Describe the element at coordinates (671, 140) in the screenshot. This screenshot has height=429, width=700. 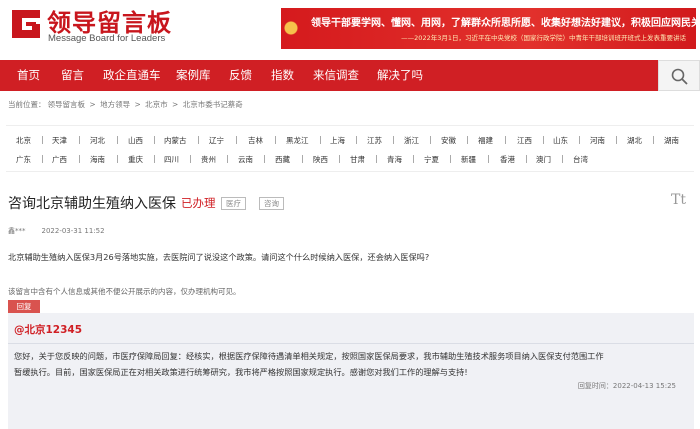
I see `region-link: 湖南` at that location.